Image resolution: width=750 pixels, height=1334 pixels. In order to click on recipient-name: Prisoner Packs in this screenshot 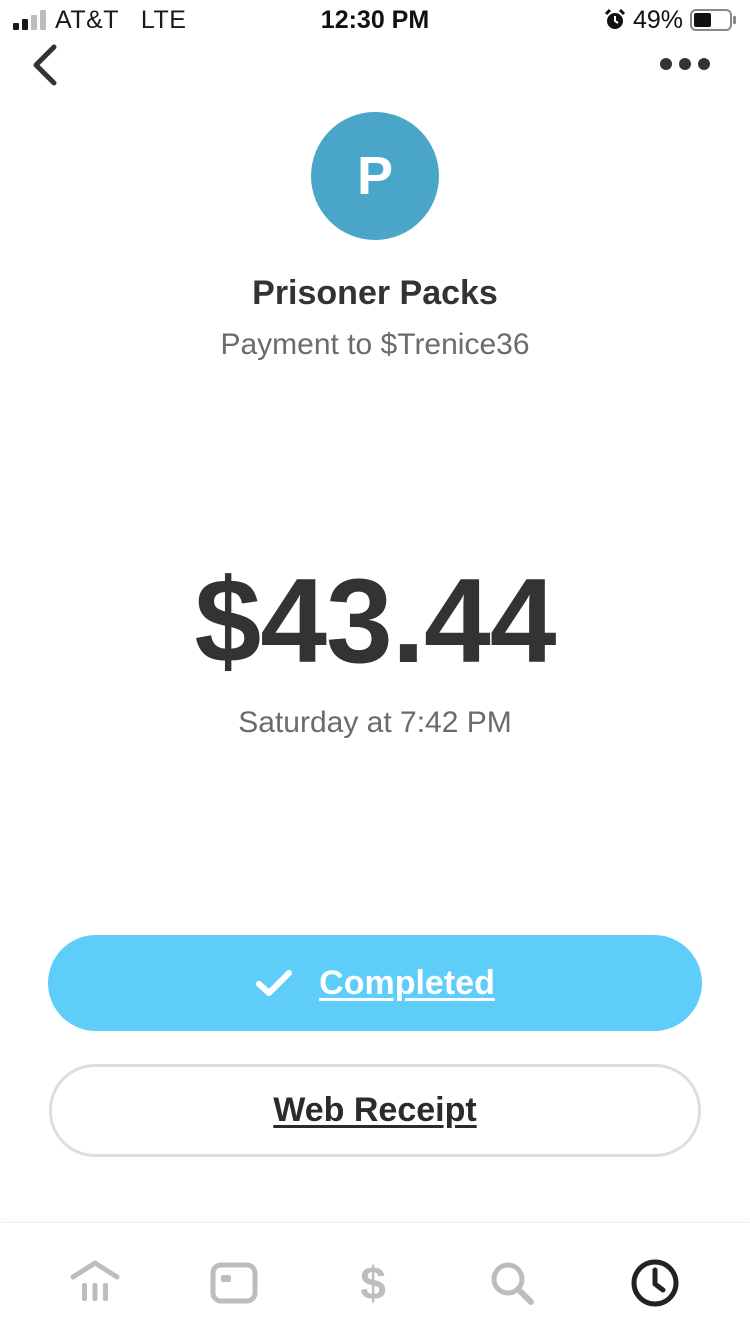, I will do `click(375, 293)`.